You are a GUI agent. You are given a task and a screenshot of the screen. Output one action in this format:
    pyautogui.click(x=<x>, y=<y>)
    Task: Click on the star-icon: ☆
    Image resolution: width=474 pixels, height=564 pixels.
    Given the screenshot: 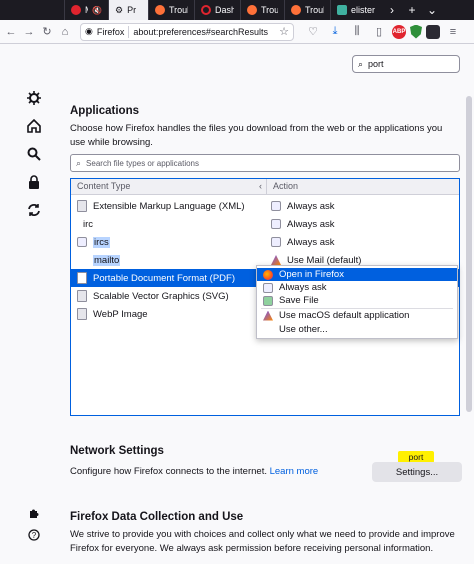 What is the action you would take?
    pyautogui.click(x=284, y=31)
    